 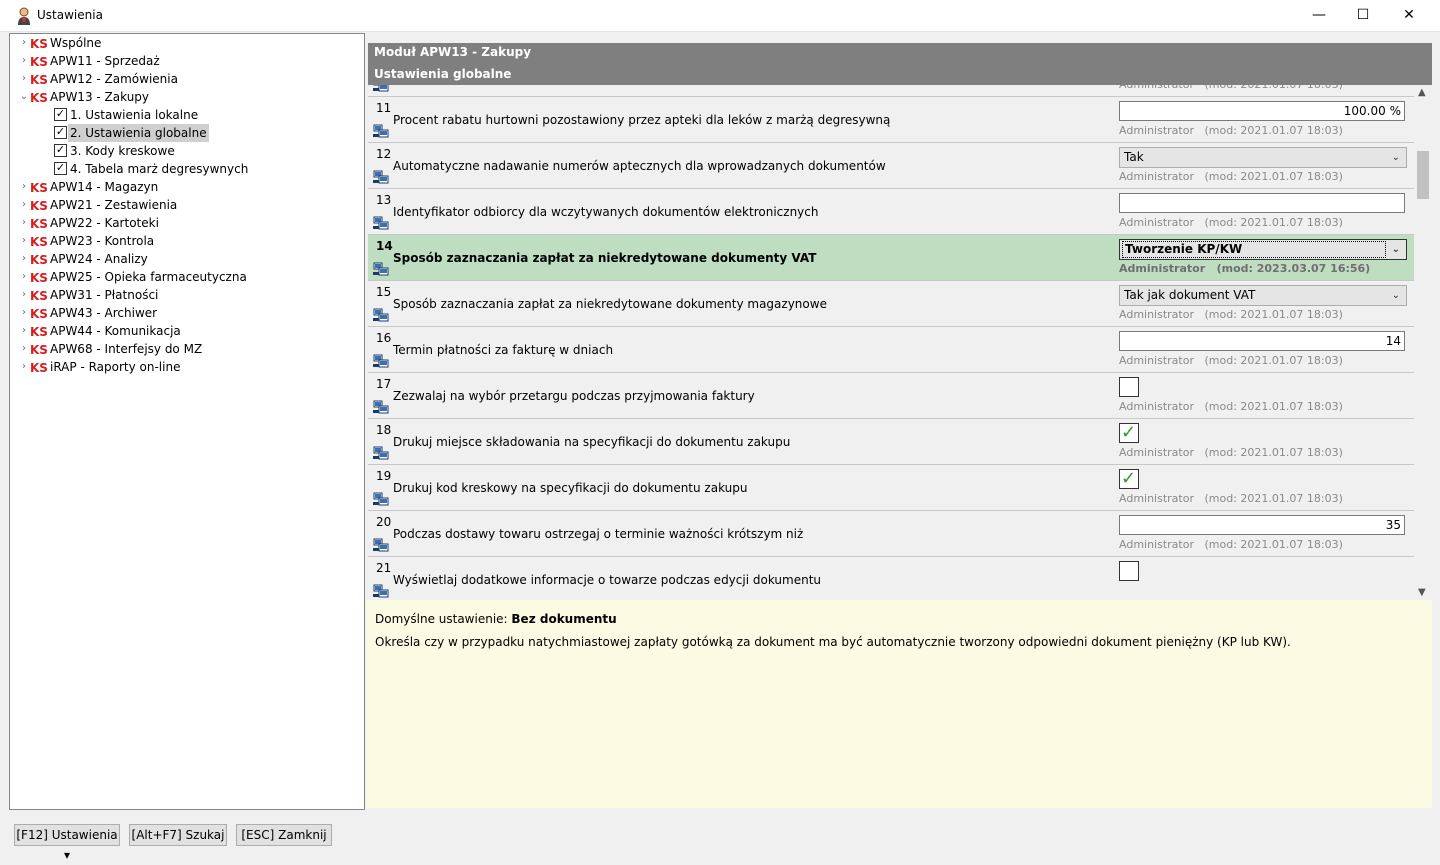 I want to click on tree-node-label: APW11 - Sprzedaż, so click(x=105, y=61).